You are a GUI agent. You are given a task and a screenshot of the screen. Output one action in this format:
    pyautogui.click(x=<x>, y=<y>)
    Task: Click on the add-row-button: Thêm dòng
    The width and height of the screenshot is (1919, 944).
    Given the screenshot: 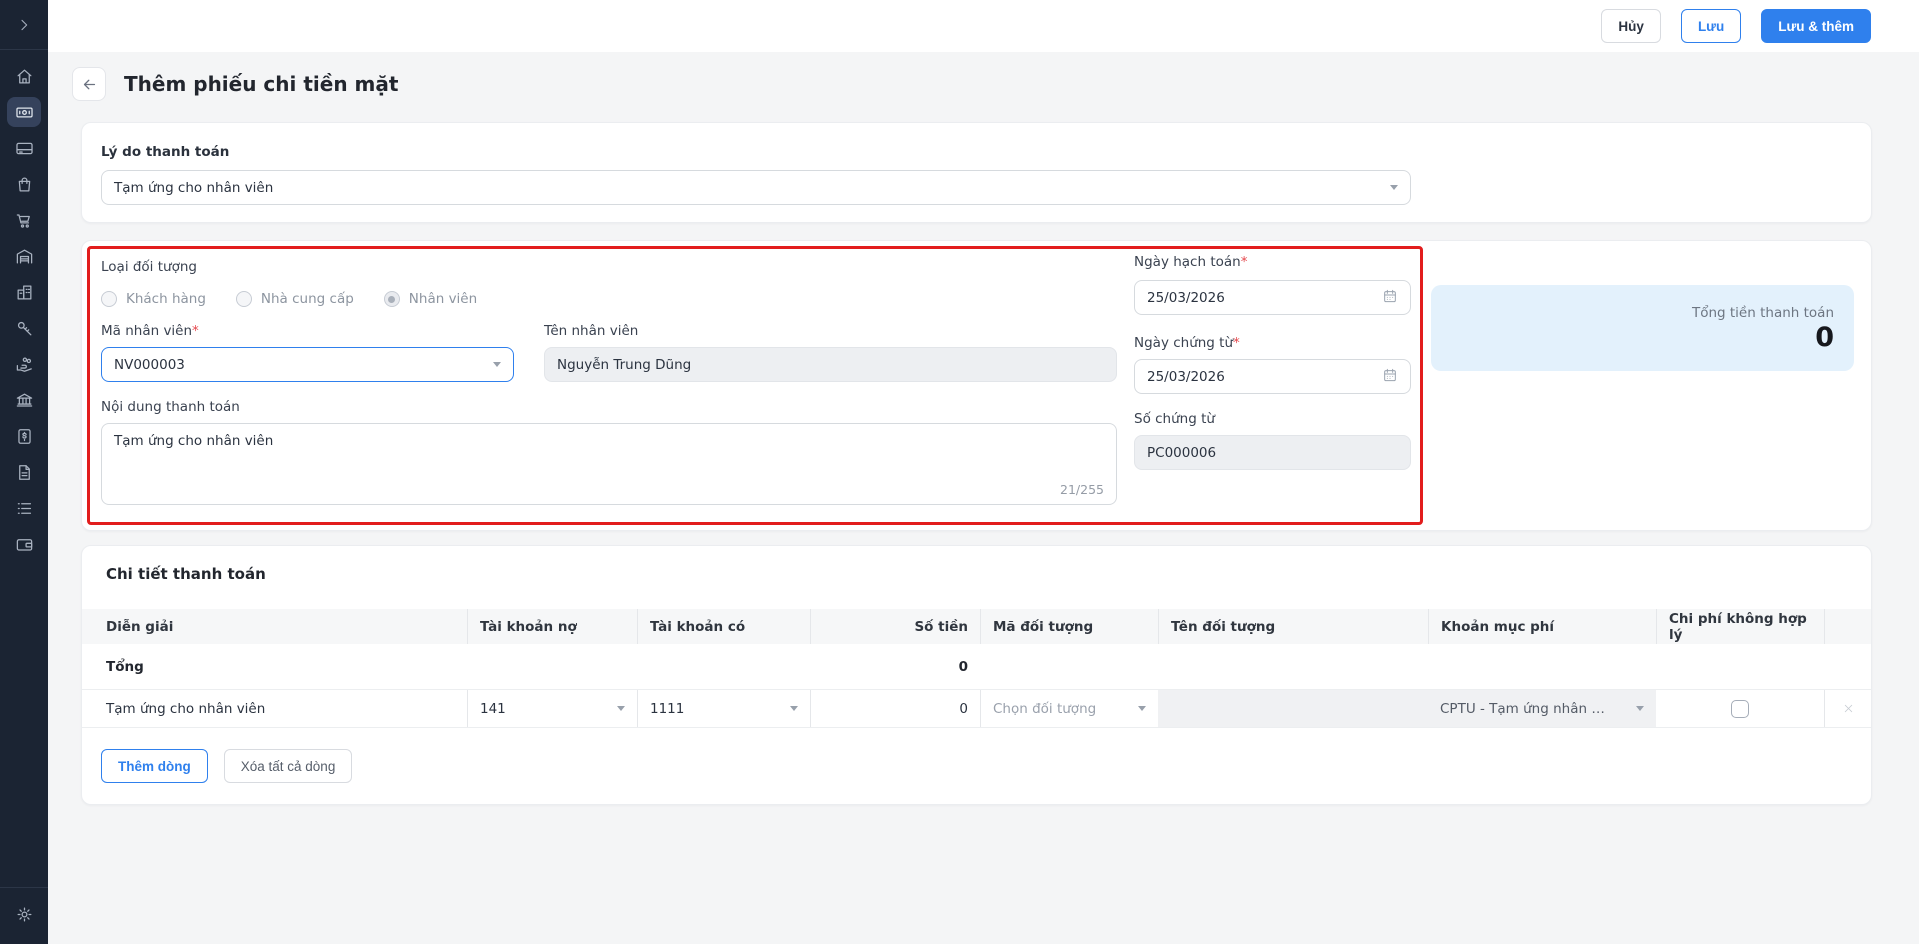 What is the action you would take?
    pyautogui.click(x=154, y=766)
    